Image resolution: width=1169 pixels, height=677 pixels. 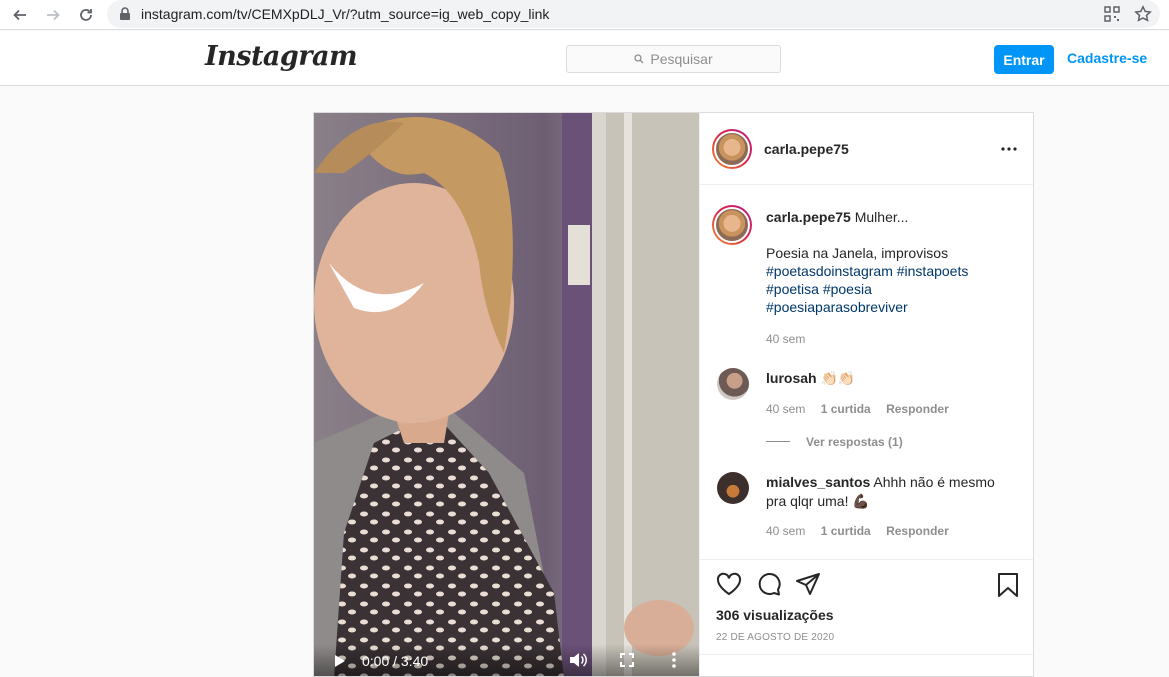 I want to click on view-replies-button: Ver respostas (1), so click(x=854, y=442).